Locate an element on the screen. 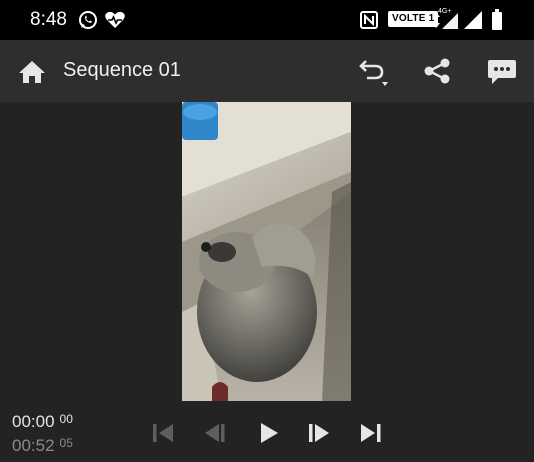 The width and height of the screenshot is (534, 462). undo-icon is located at coordinates (372, 71).